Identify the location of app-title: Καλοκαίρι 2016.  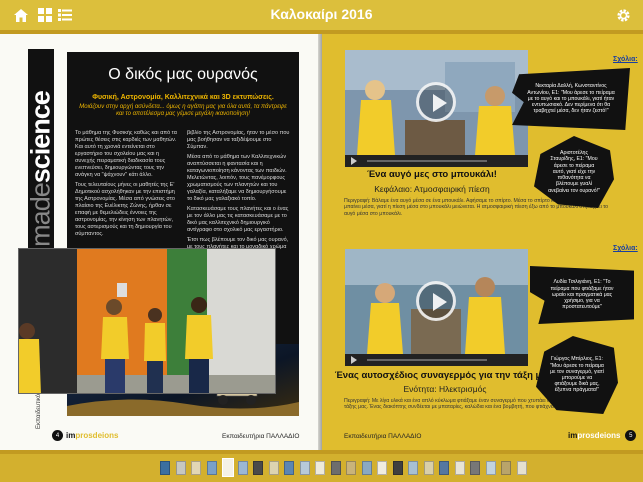
(321, 14).